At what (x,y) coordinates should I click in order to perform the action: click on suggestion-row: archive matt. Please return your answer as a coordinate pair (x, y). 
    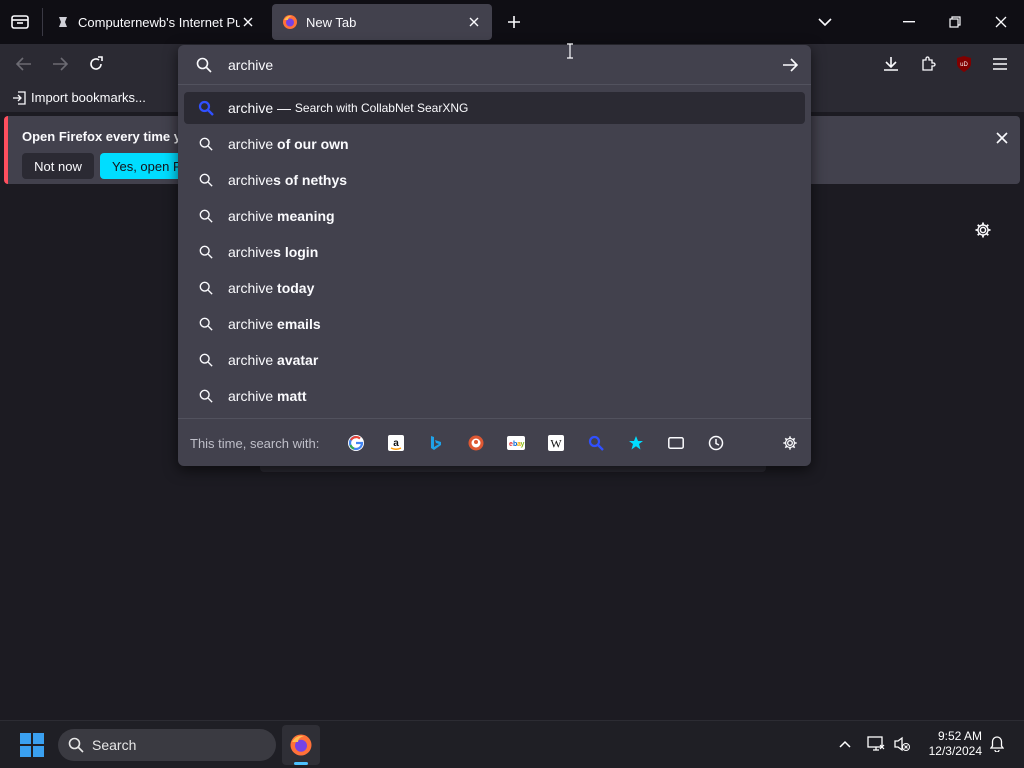
    Looking at the image, I should click on (494, 396).